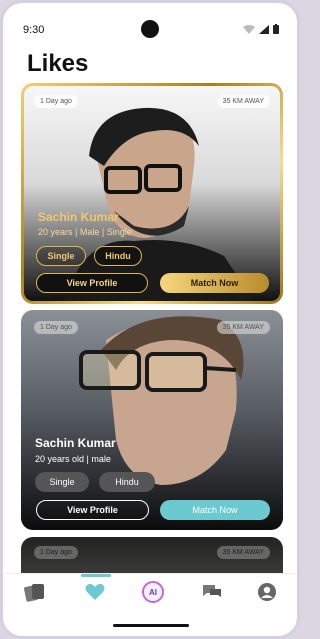 This screenshot has height=639, width=320. I want to click on front-camera, so click(150, 29).